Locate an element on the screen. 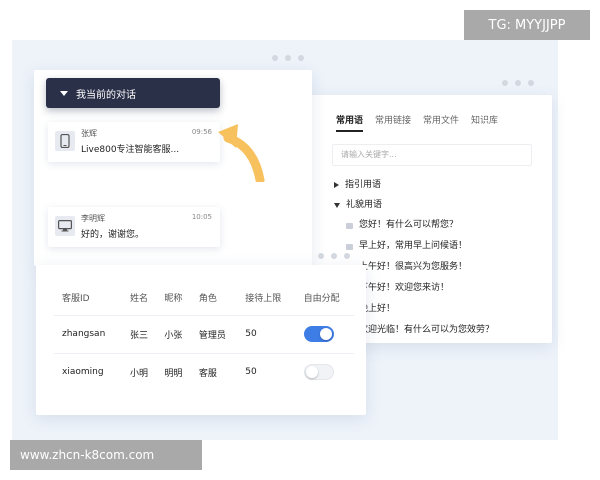 The width and height of the screenshot is (600, 480). cell-staff-id: xiaoming is located at coordinates (88, 371).